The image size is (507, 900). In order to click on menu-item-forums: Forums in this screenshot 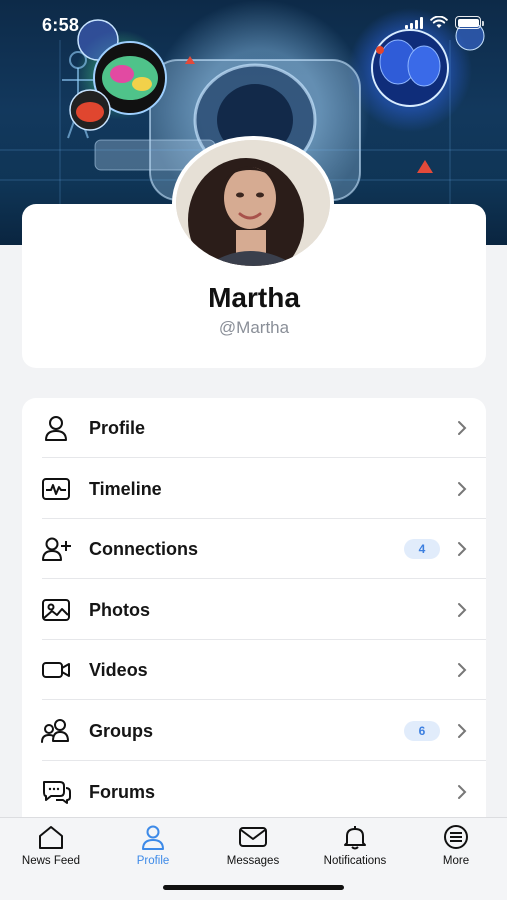, I will do `click(254, 792)`.